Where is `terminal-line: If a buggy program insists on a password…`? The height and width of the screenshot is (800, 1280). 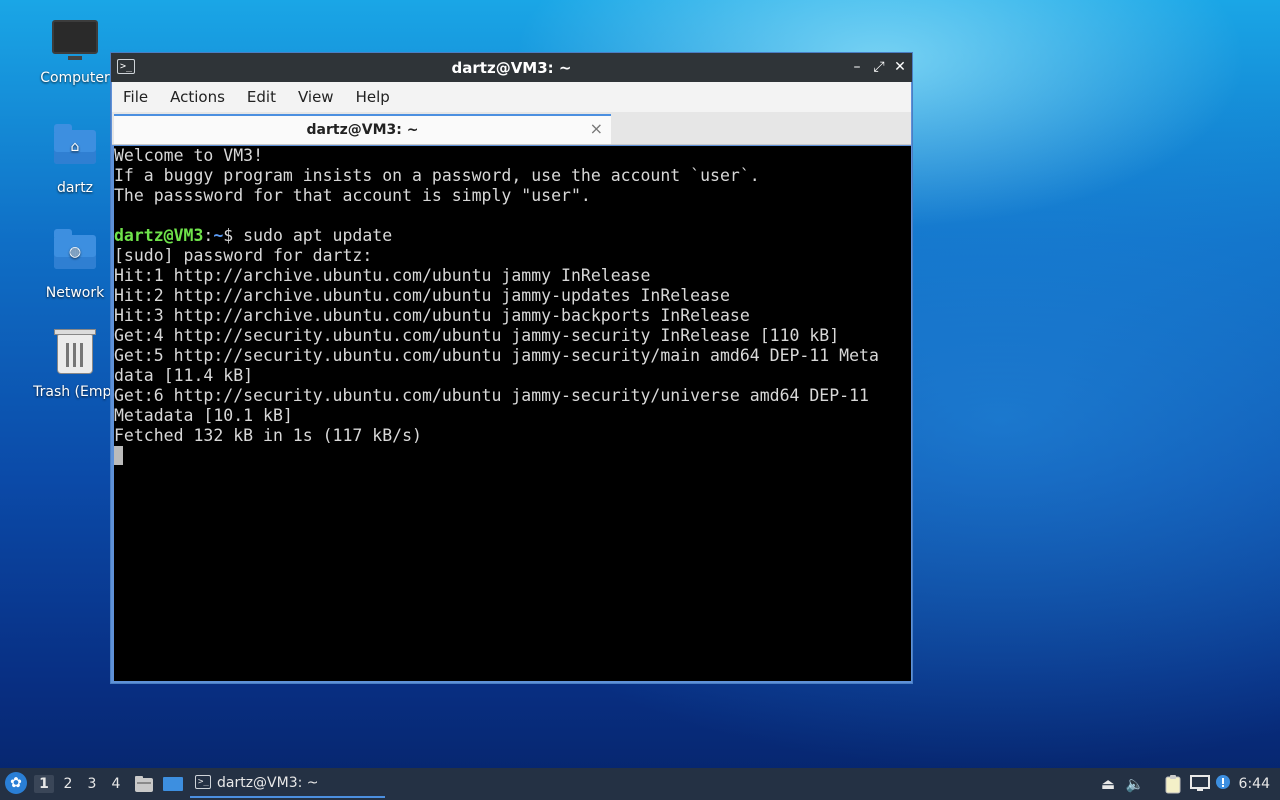
terminal-line: If a buggy program insists on a password… is located at coordinates (437, 175).